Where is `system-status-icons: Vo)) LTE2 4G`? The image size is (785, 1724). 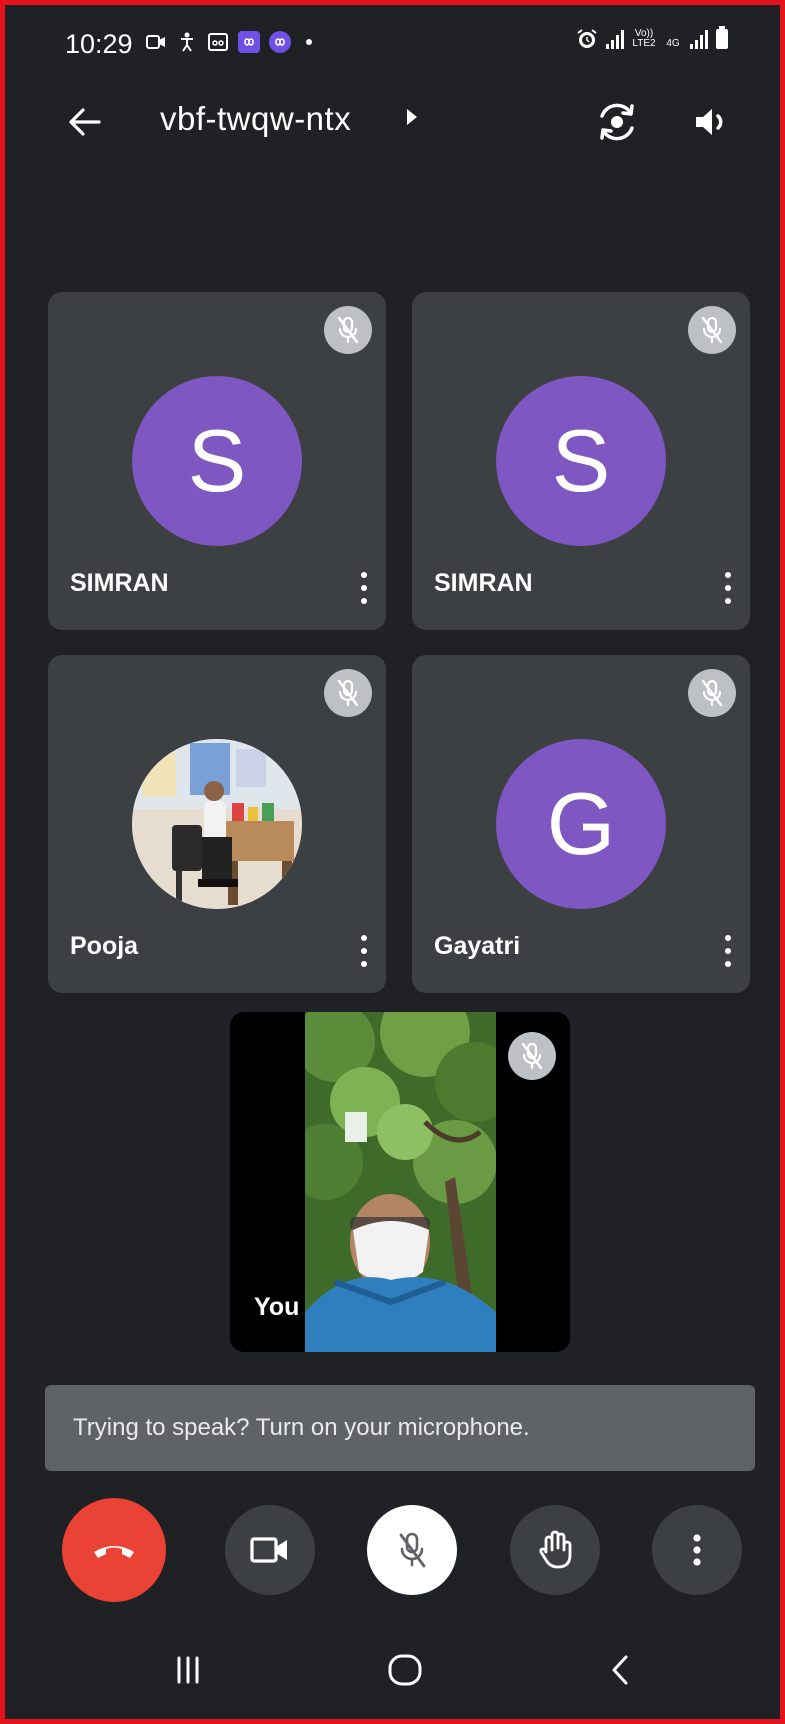 system-status-icons: Vo)) LTE2 4G is located at coordinates (652, 37).